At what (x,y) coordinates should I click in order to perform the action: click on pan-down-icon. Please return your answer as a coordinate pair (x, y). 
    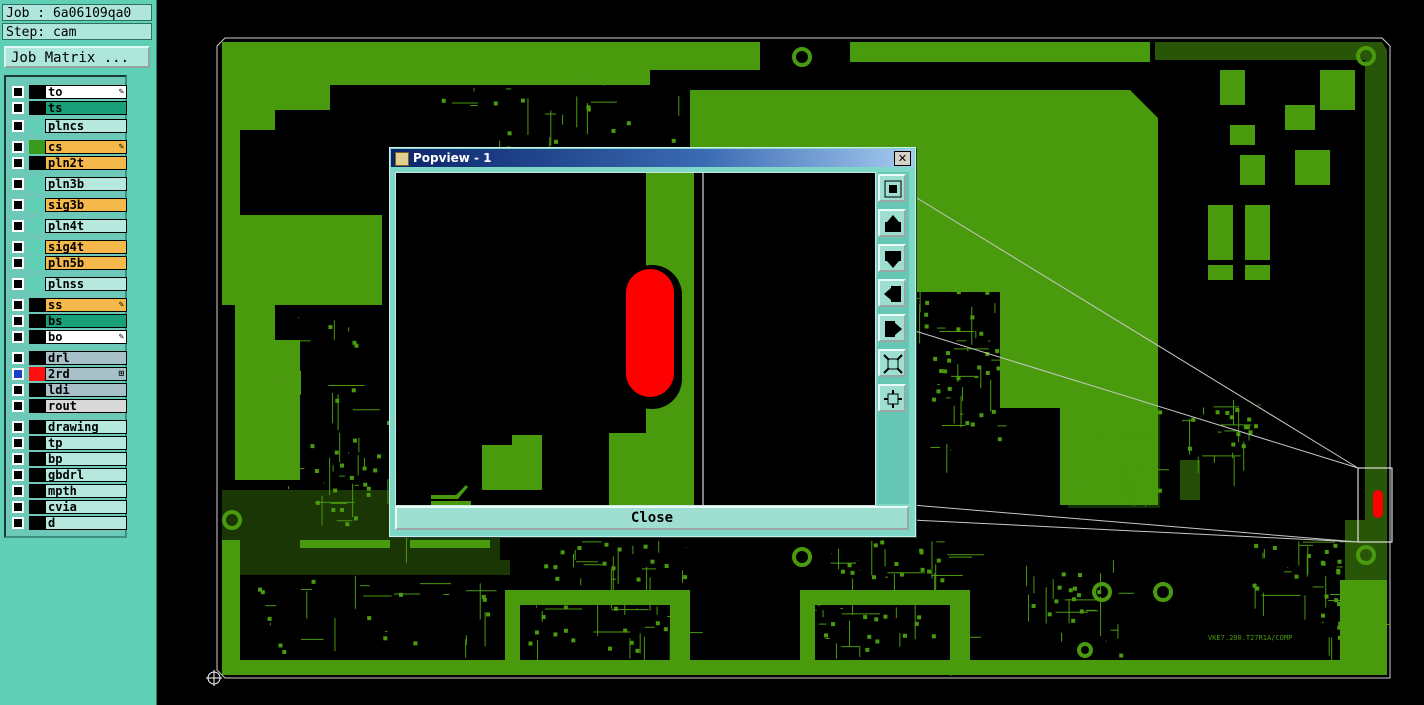
    Looking at the image, I should click on (892, 258).